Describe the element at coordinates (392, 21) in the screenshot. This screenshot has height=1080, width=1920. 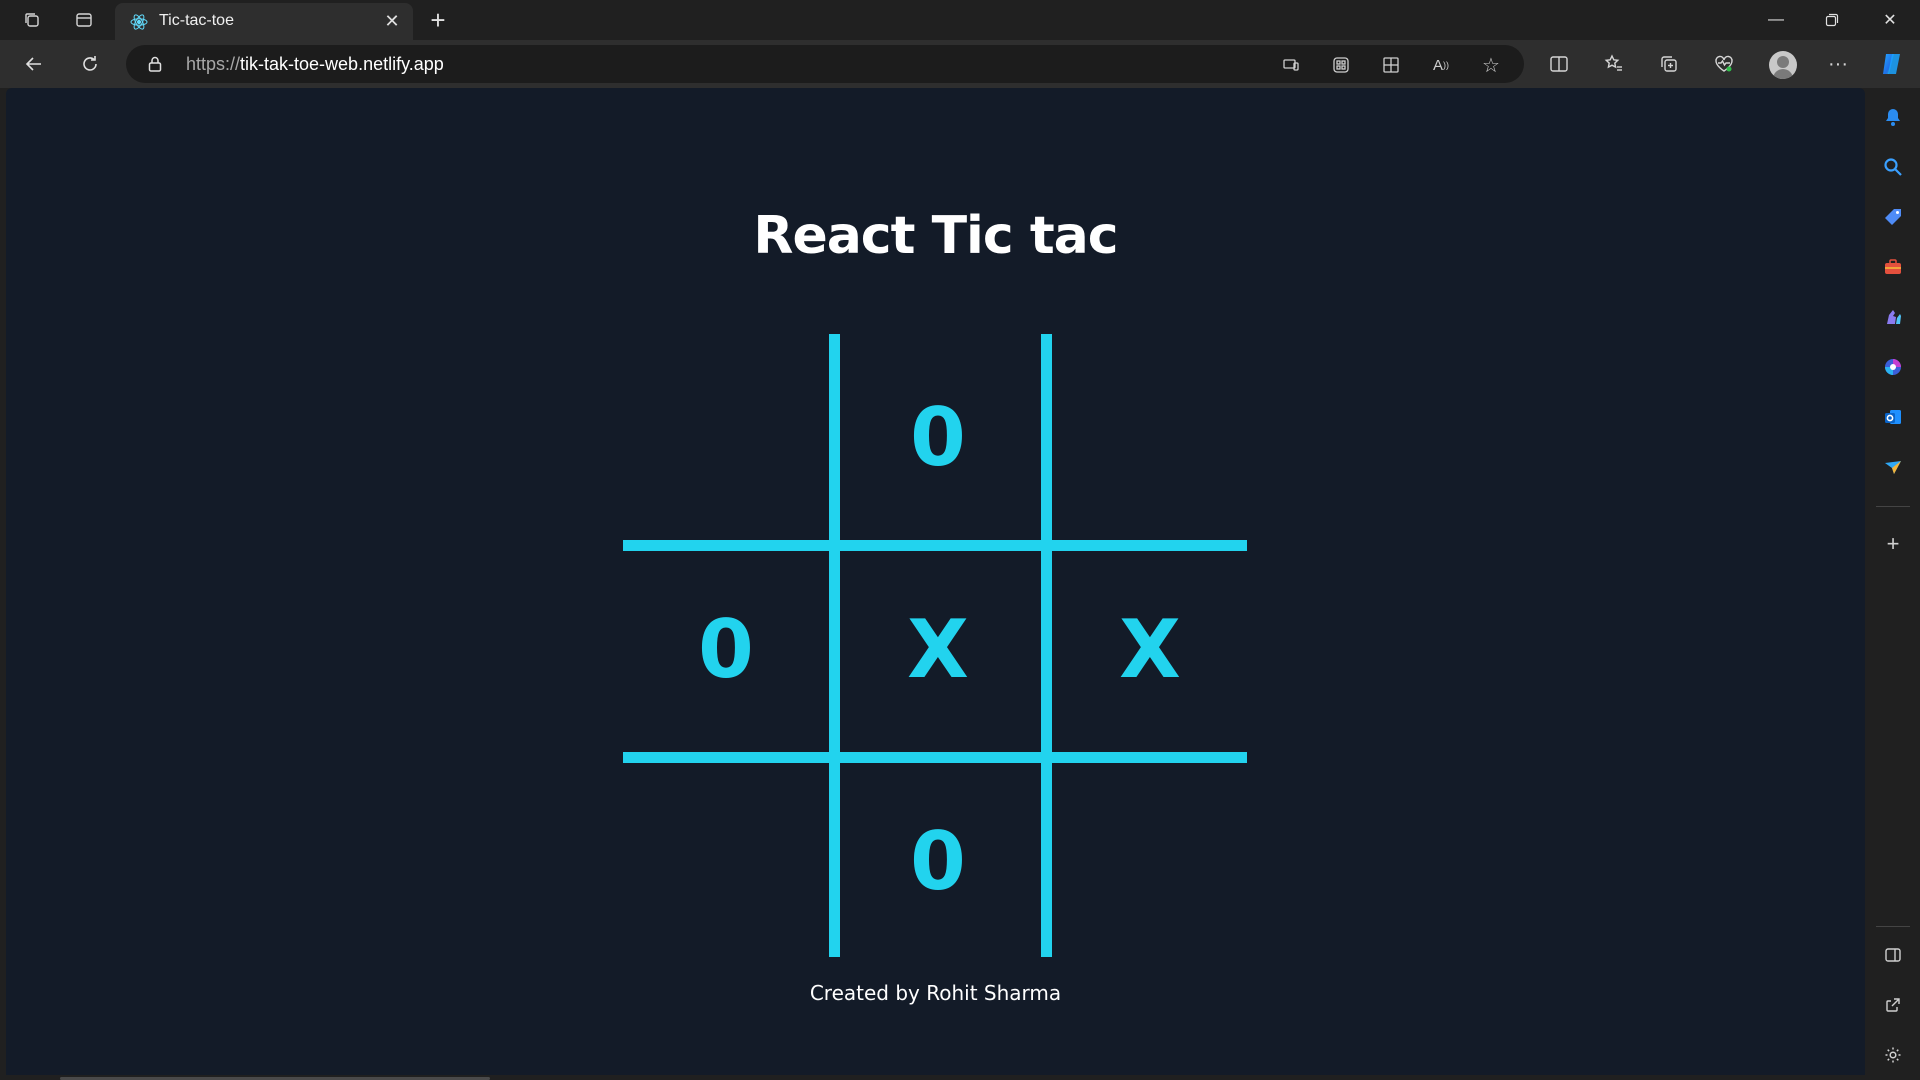
I see `close-tab-icon: ✕` at that location.